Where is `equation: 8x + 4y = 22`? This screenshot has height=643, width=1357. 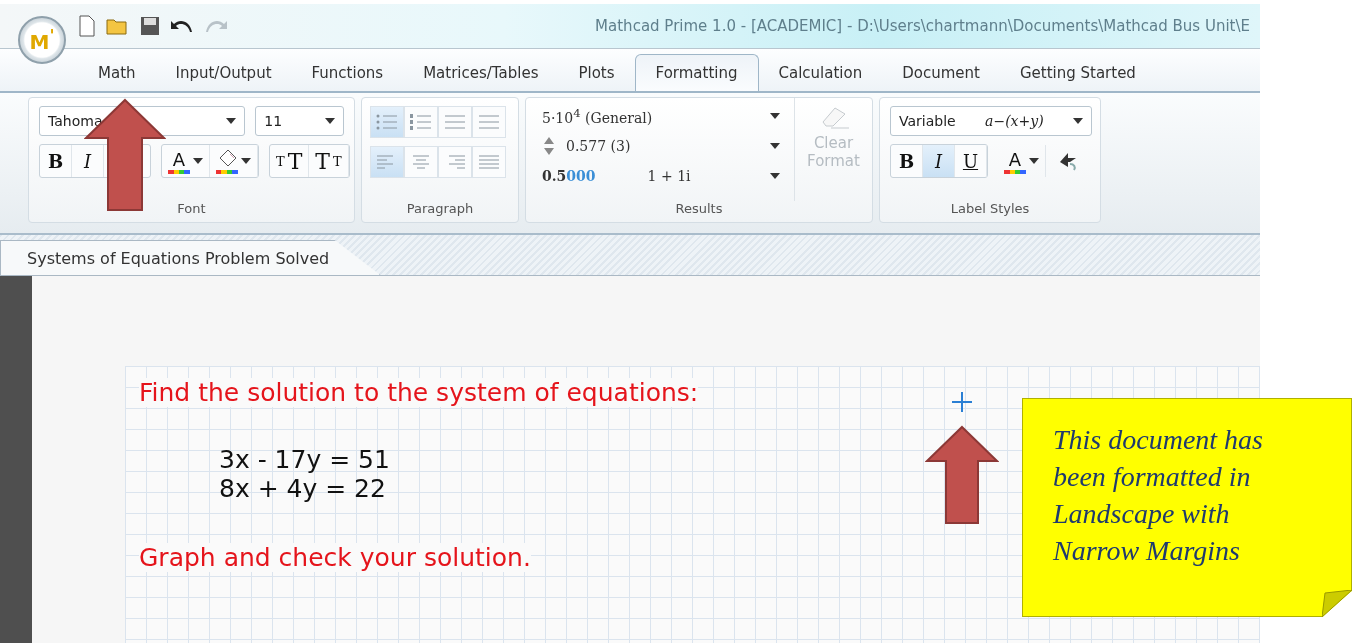 equation: 8x + 4y = 22 is located at coordinates (302, 488).